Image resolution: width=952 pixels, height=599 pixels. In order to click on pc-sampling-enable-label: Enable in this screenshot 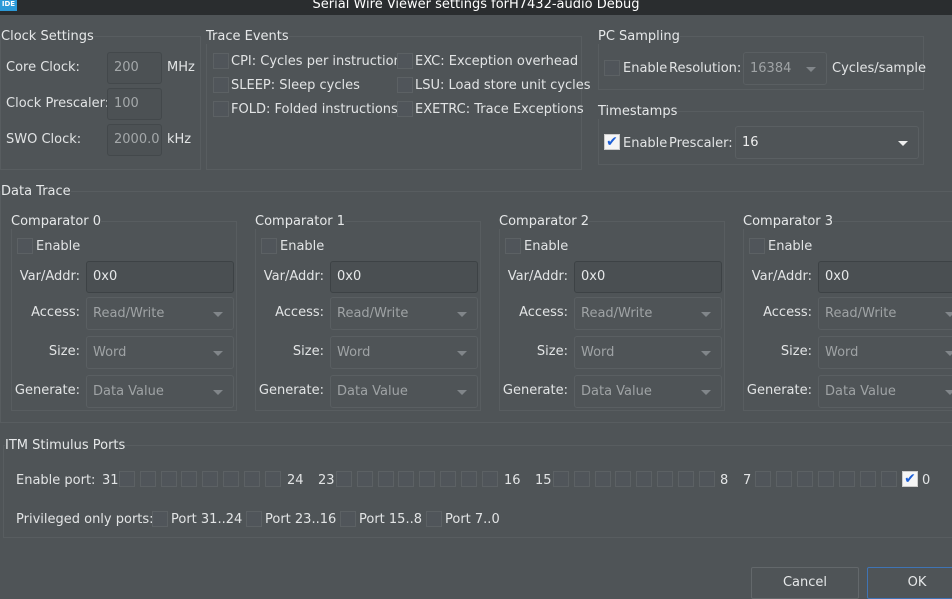, I will do `click(645, 68)`.